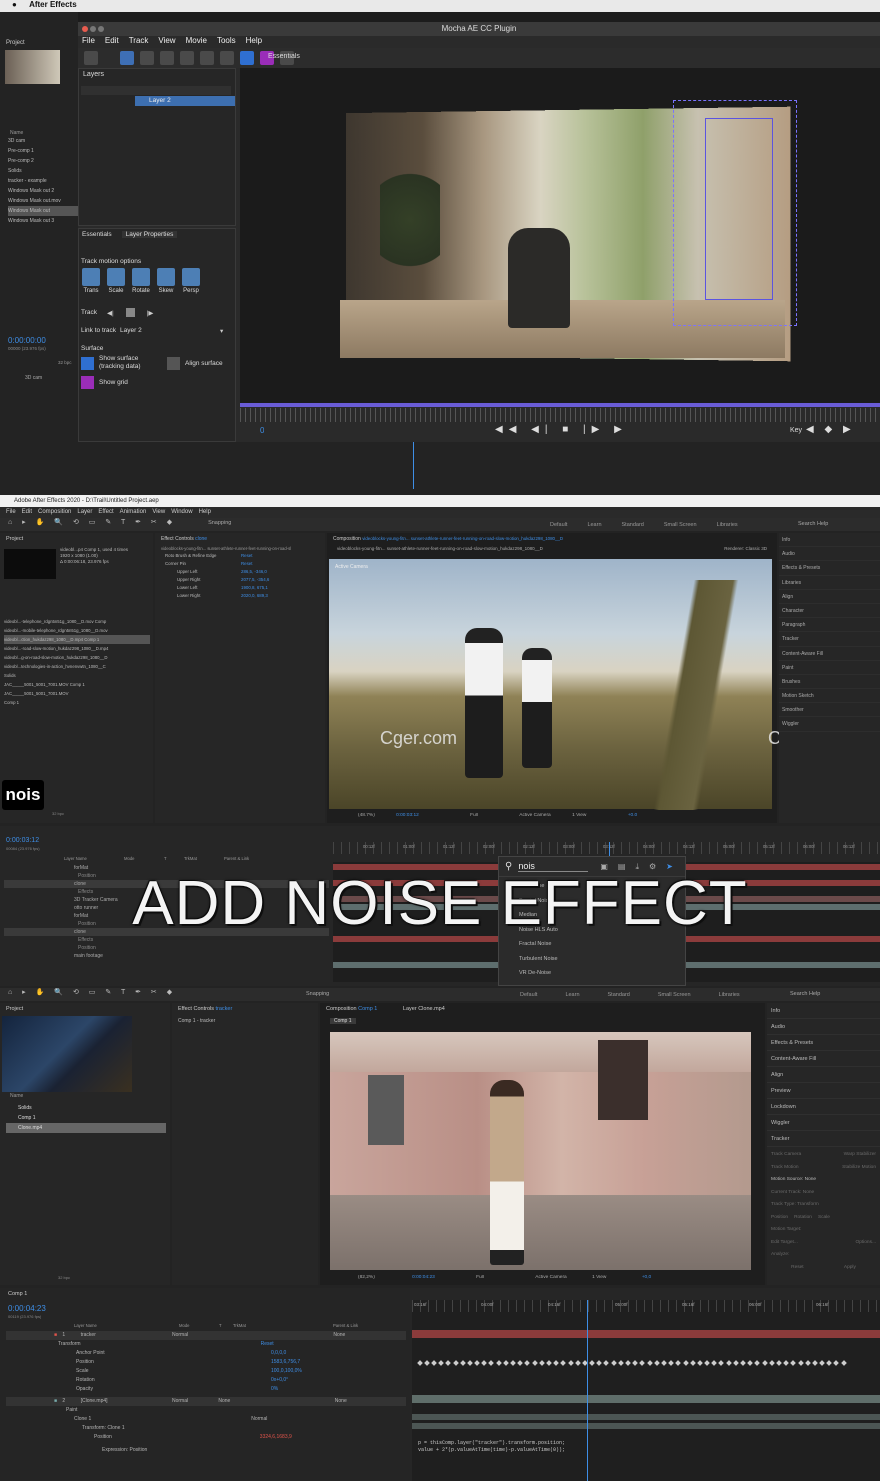 This screenshot has width=880, height=1481. I want to click on tool-icons: ⌂ ▸ ✋ 🔍 ⟲ ▭ ✎ T ✒ ✂ ◆, so click(92, 992).